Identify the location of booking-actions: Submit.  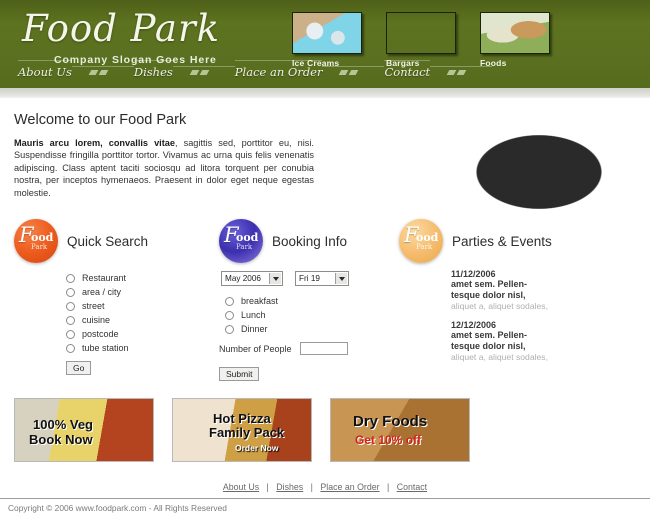
(309, 371).